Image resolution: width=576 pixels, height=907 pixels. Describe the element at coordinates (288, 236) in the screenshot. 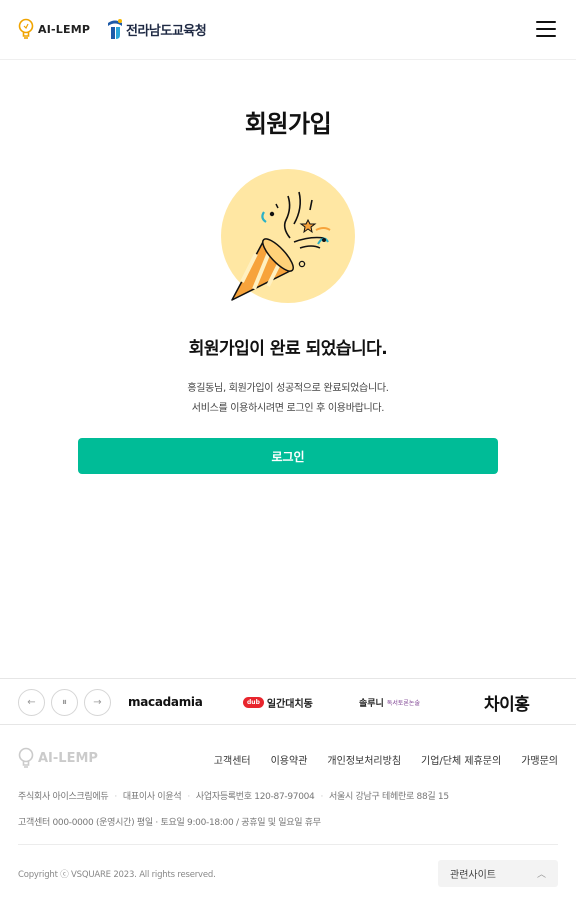

I see `party-popper-icon` at that location.